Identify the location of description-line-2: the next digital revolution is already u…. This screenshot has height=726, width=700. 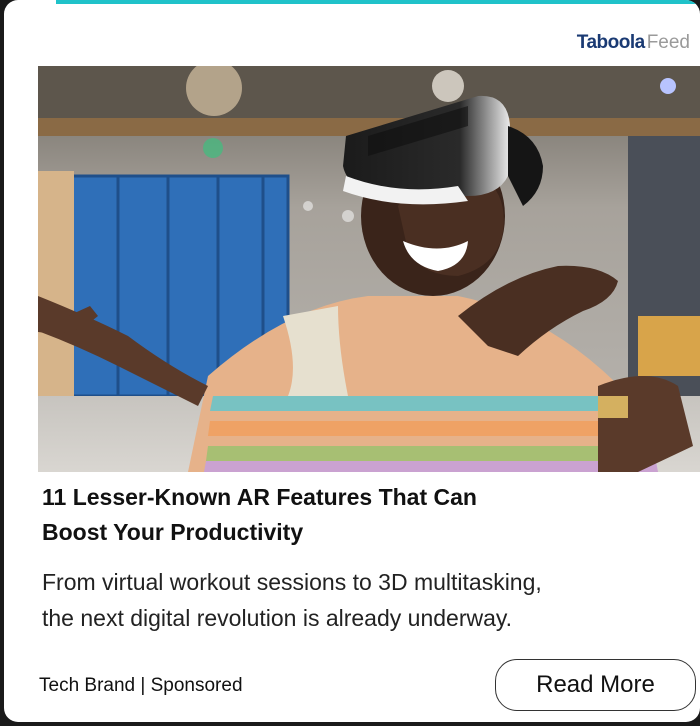
(277, 618).